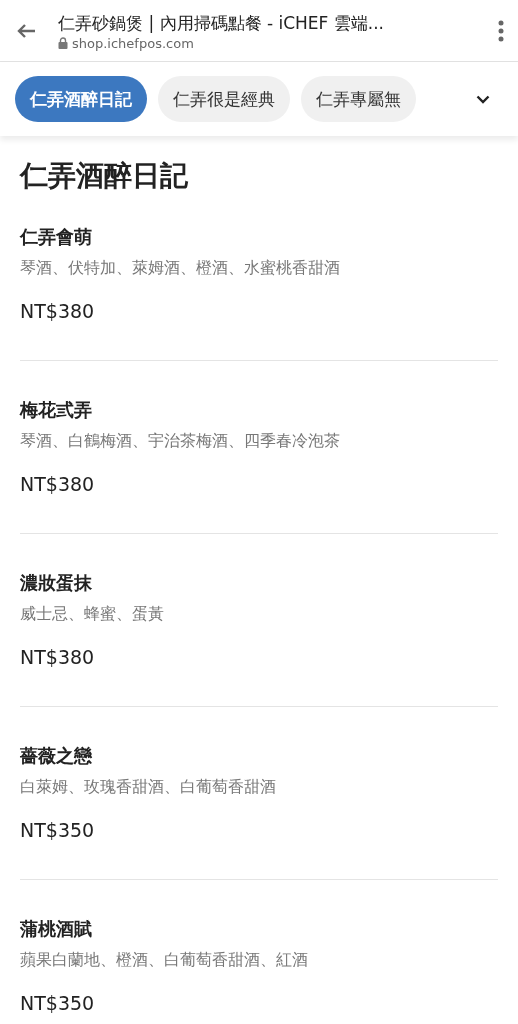  Describe the element at coordinates (180, 441) in the screenshot. I see `item-description: 琴酒、白鶴梅酒、宇治茶梅酒、四季春冷泡茶` at that location.